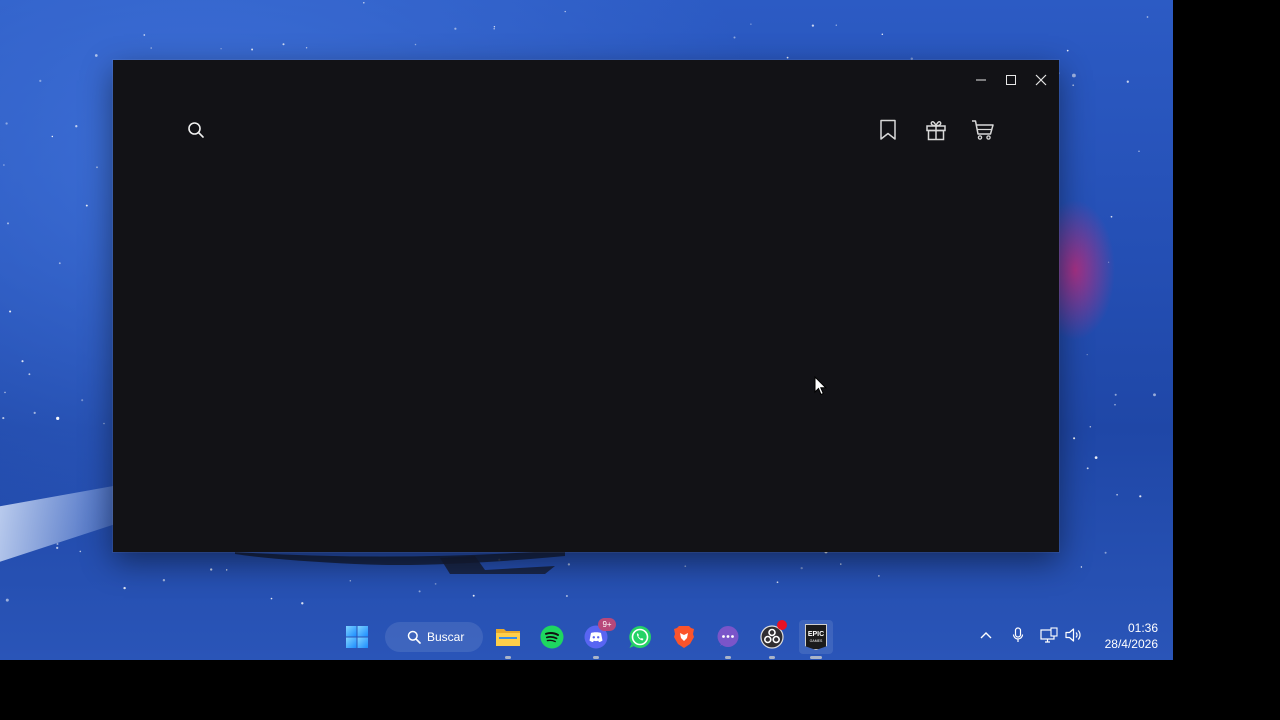  Describe the element at coordinates (816, 637) in the screenshot. I see `epic-games-icon: EPIC GAMES` at that location.